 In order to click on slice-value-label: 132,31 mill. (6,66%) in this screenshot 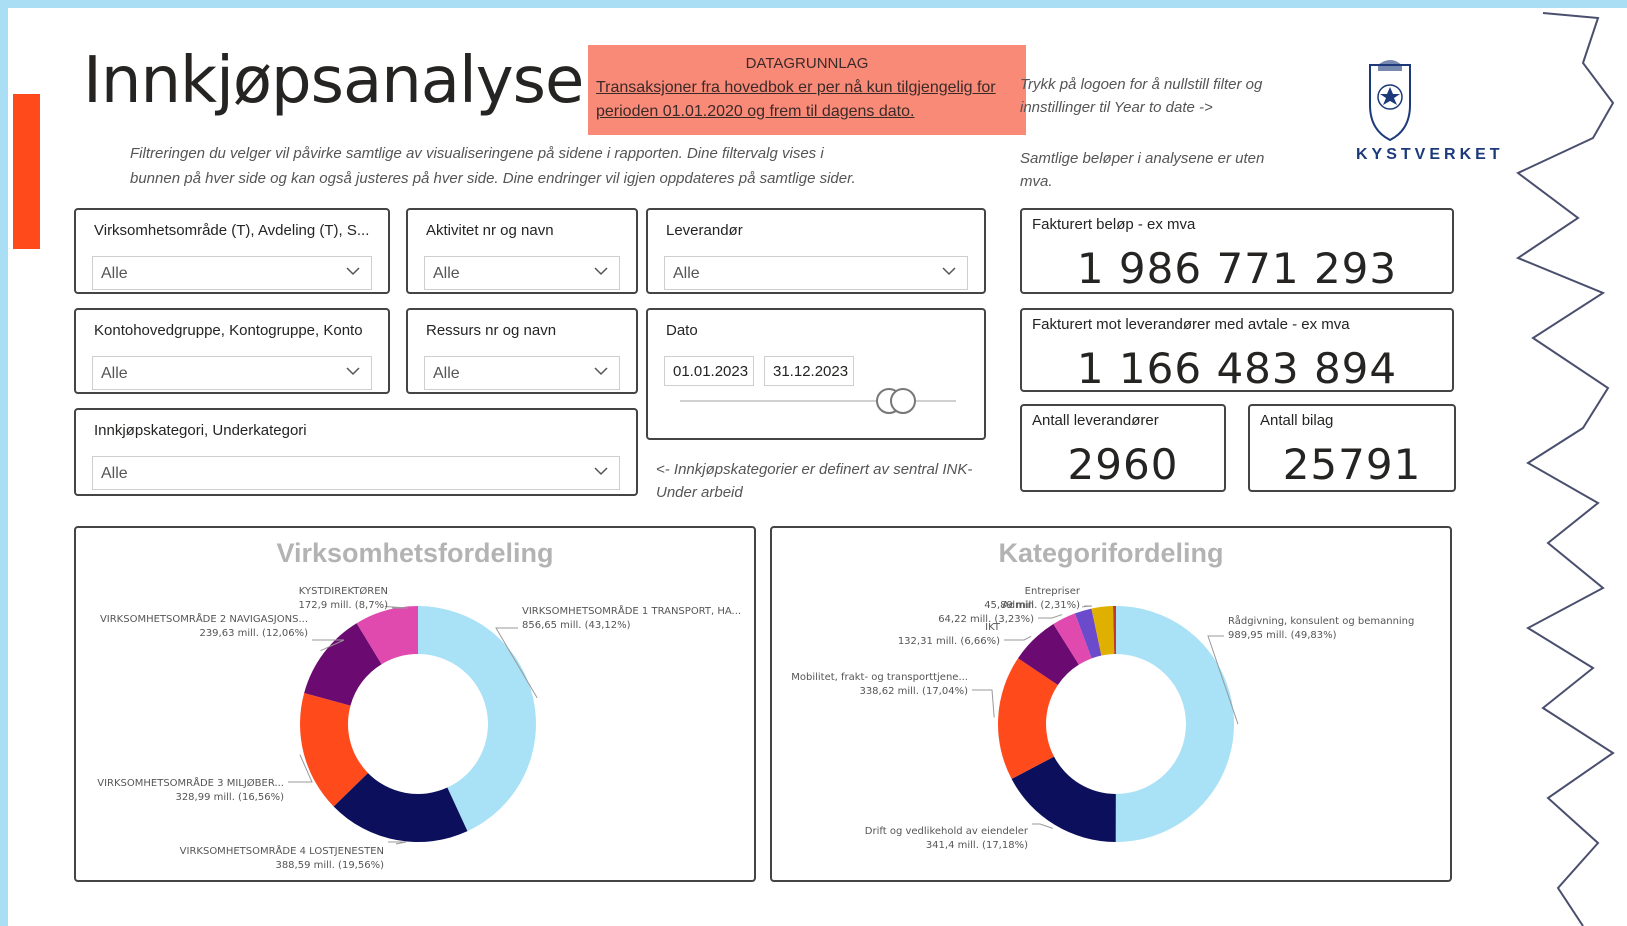, I will do `click(949, 641)`.